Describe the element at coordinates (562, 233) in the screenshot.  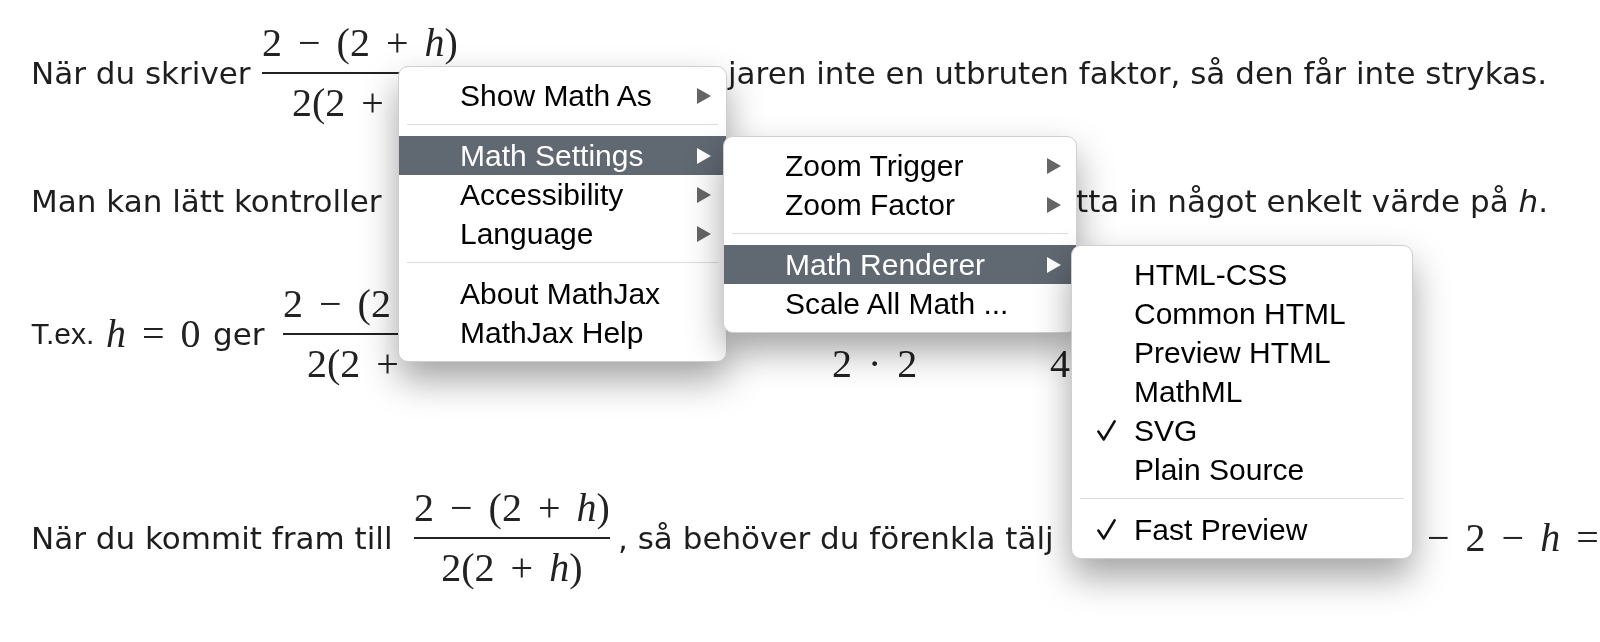
I see `menu-item: Language` at that location.